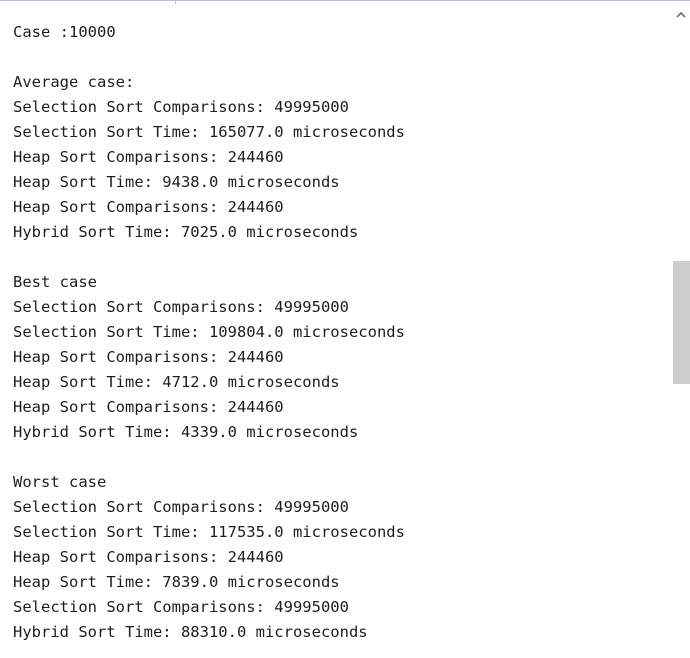 This screenshot has height=658, width=690. What do you see at coordinates (190, 632) in the screenshot?
I see `output-line: Hybrid Sort Time: 88310.0 microseconds` at bounding box center [190, 632].